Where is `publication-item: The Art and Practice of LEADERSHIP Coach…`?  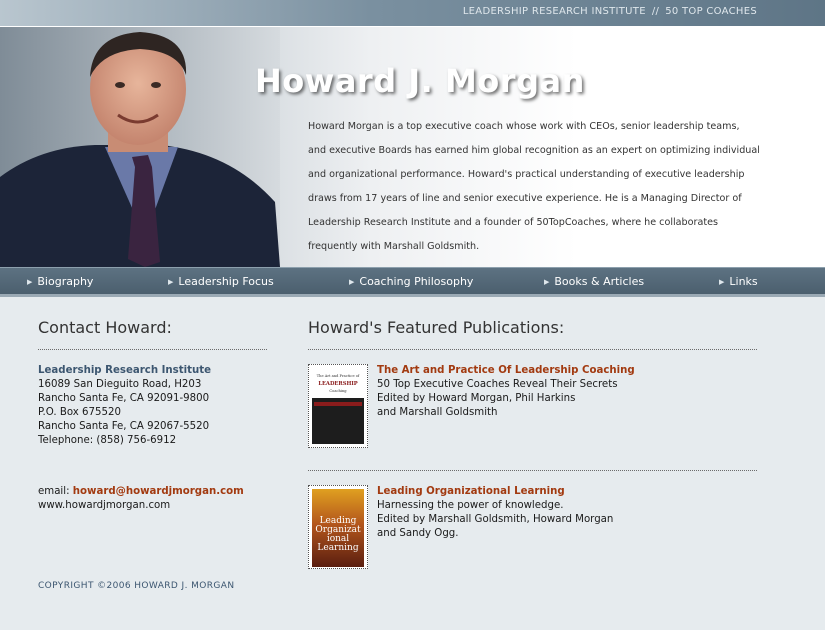 publication-item: The Art and Practice of LEADERSHIP Coach… is located at coordinates (533, 406).